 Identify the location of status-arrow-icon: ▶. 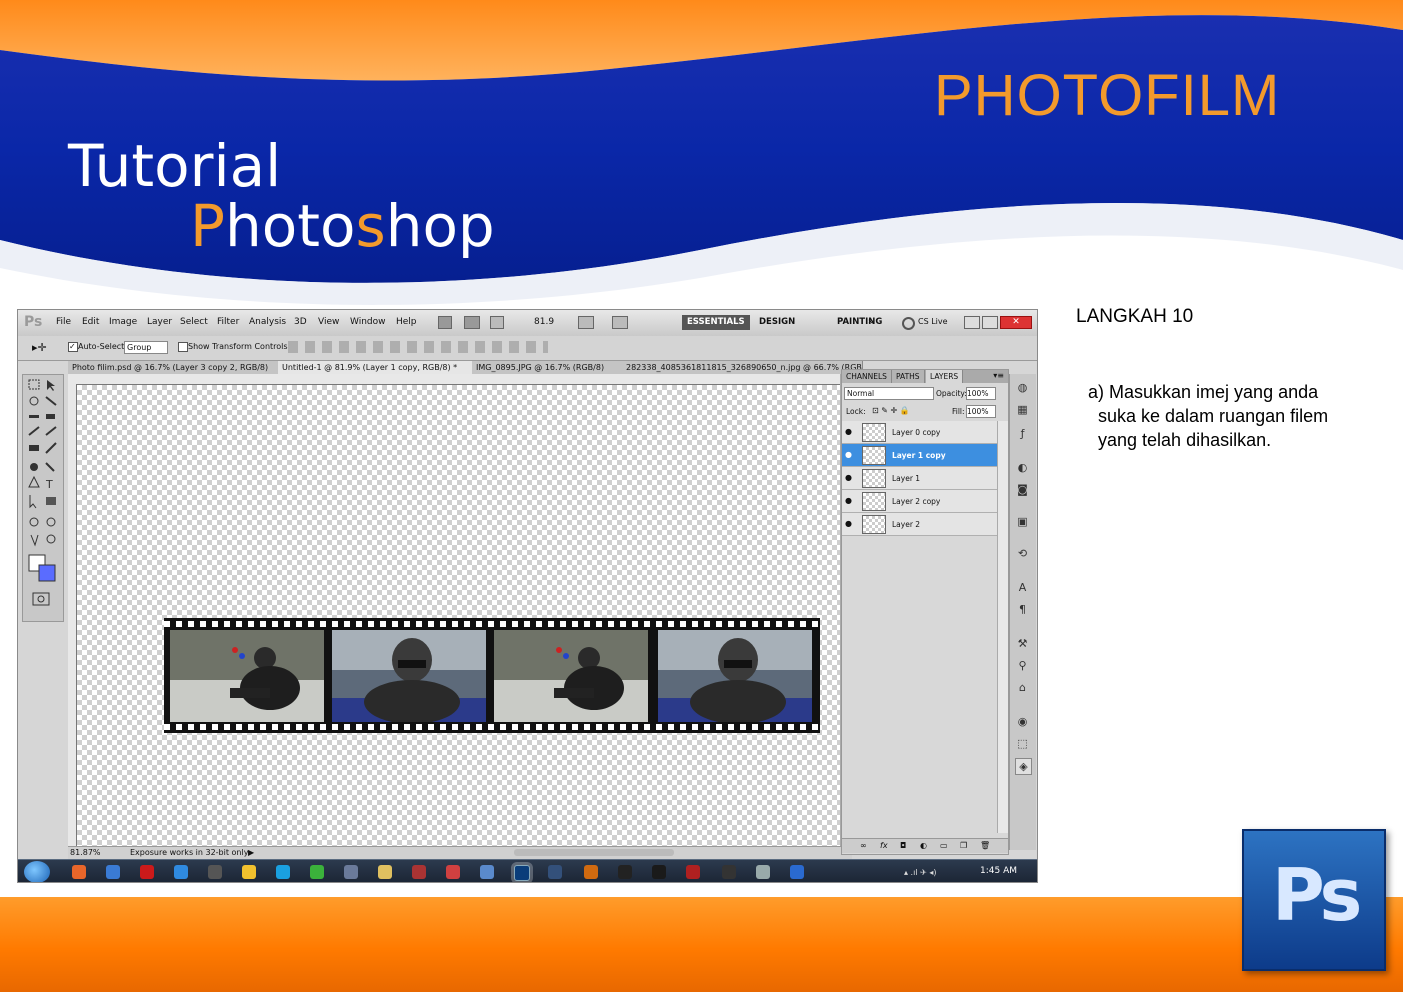
(251, 853).